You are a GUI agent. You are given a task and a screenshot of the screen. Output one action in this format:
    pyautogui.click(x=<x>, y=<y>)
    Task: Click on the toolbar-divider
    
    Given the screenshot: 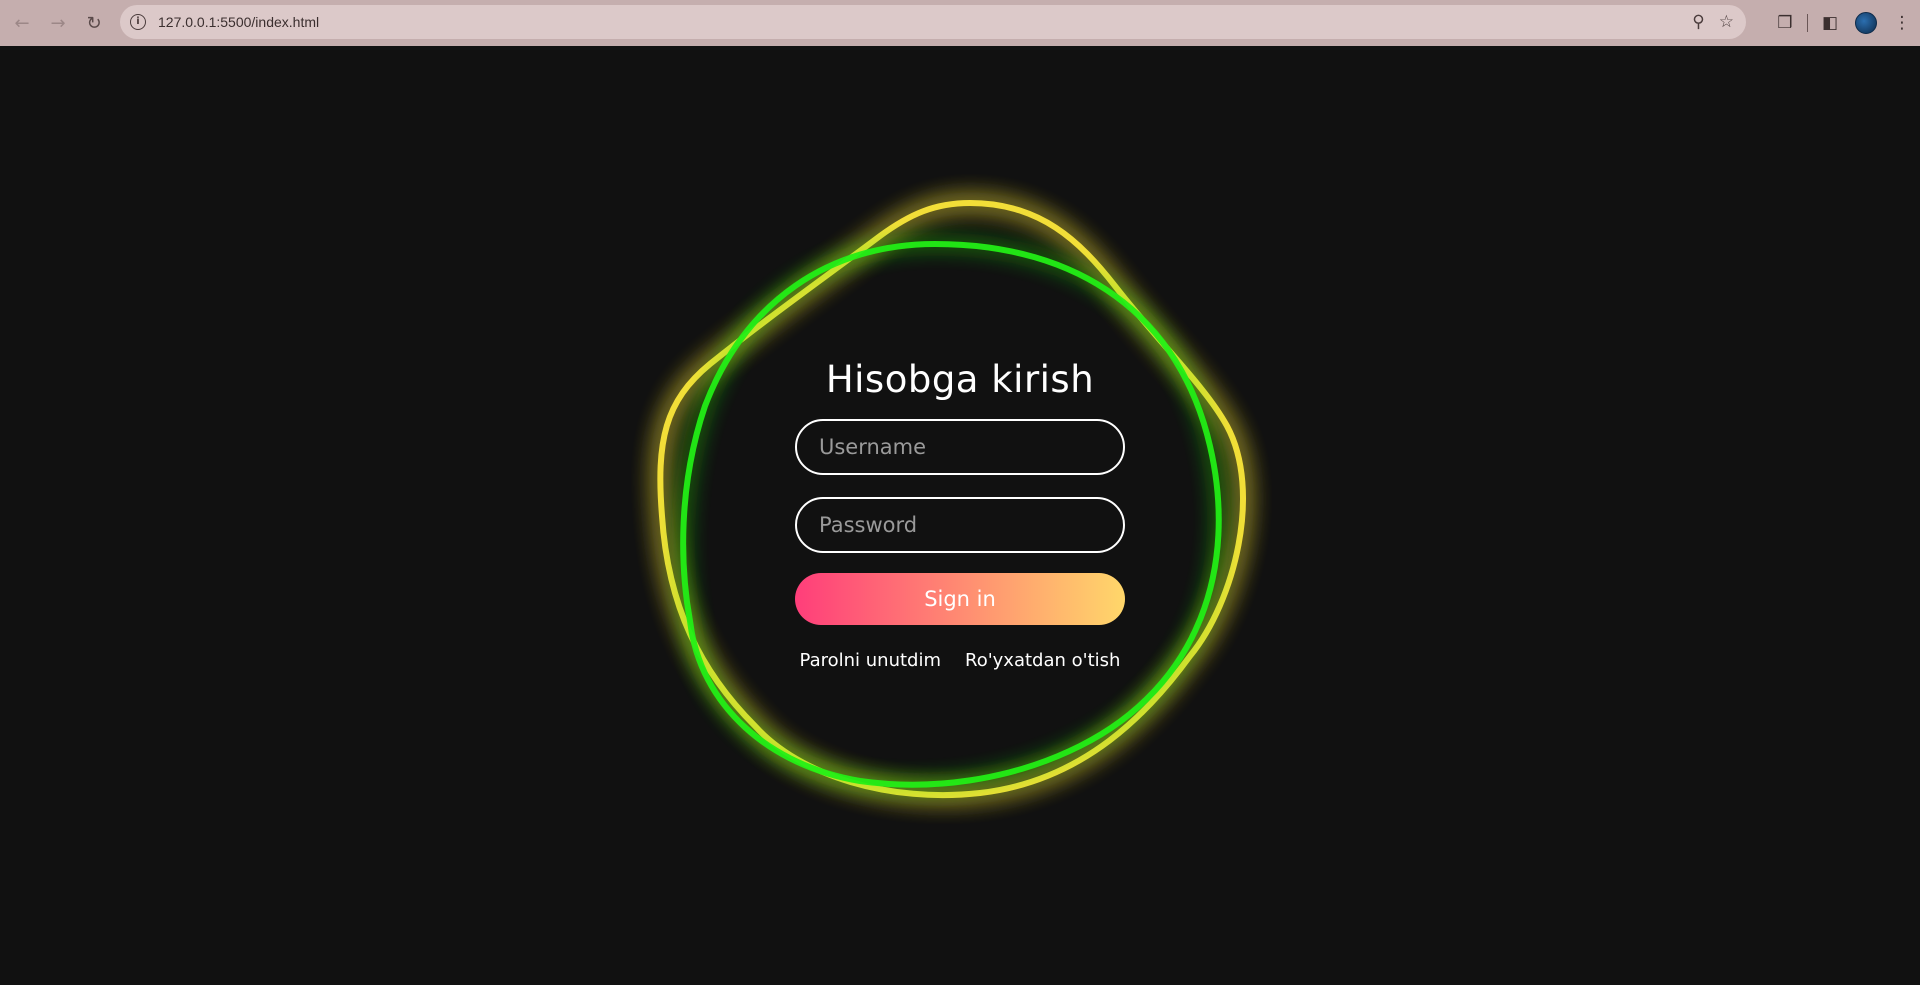 What is the action you would take?
    pyautogui.click(x=1807, y=23)
    